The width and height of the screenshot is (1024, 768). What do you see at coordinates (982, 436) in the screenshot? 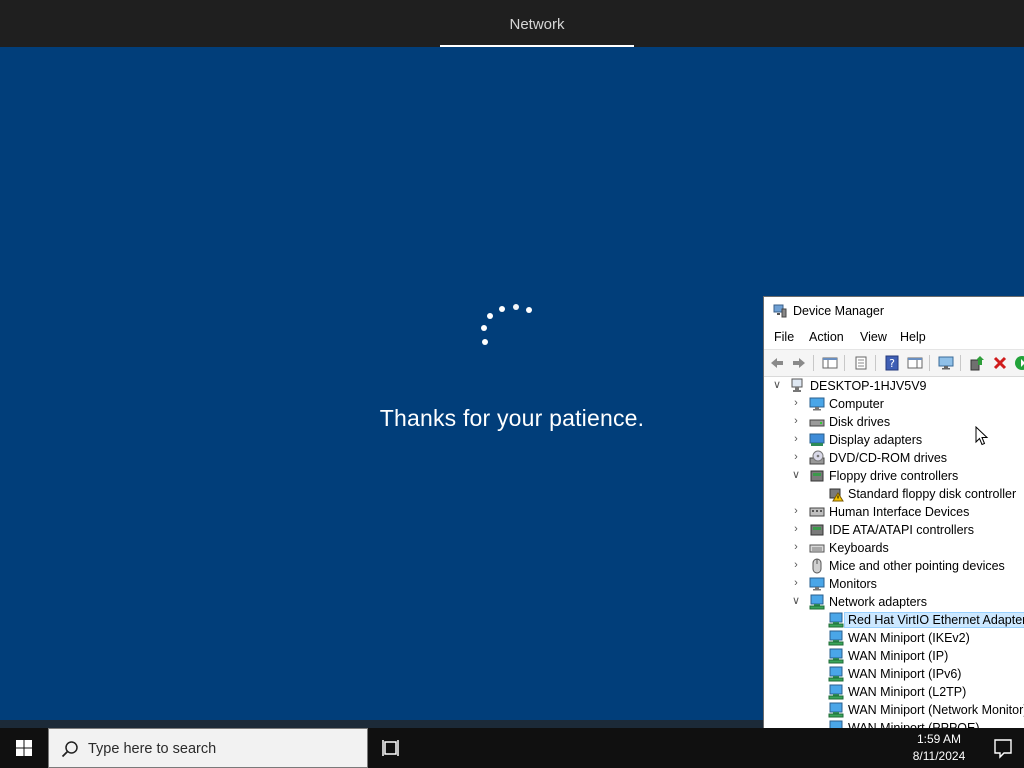
I see `mouse-cursor-icon` at bounding box center [982, 436].